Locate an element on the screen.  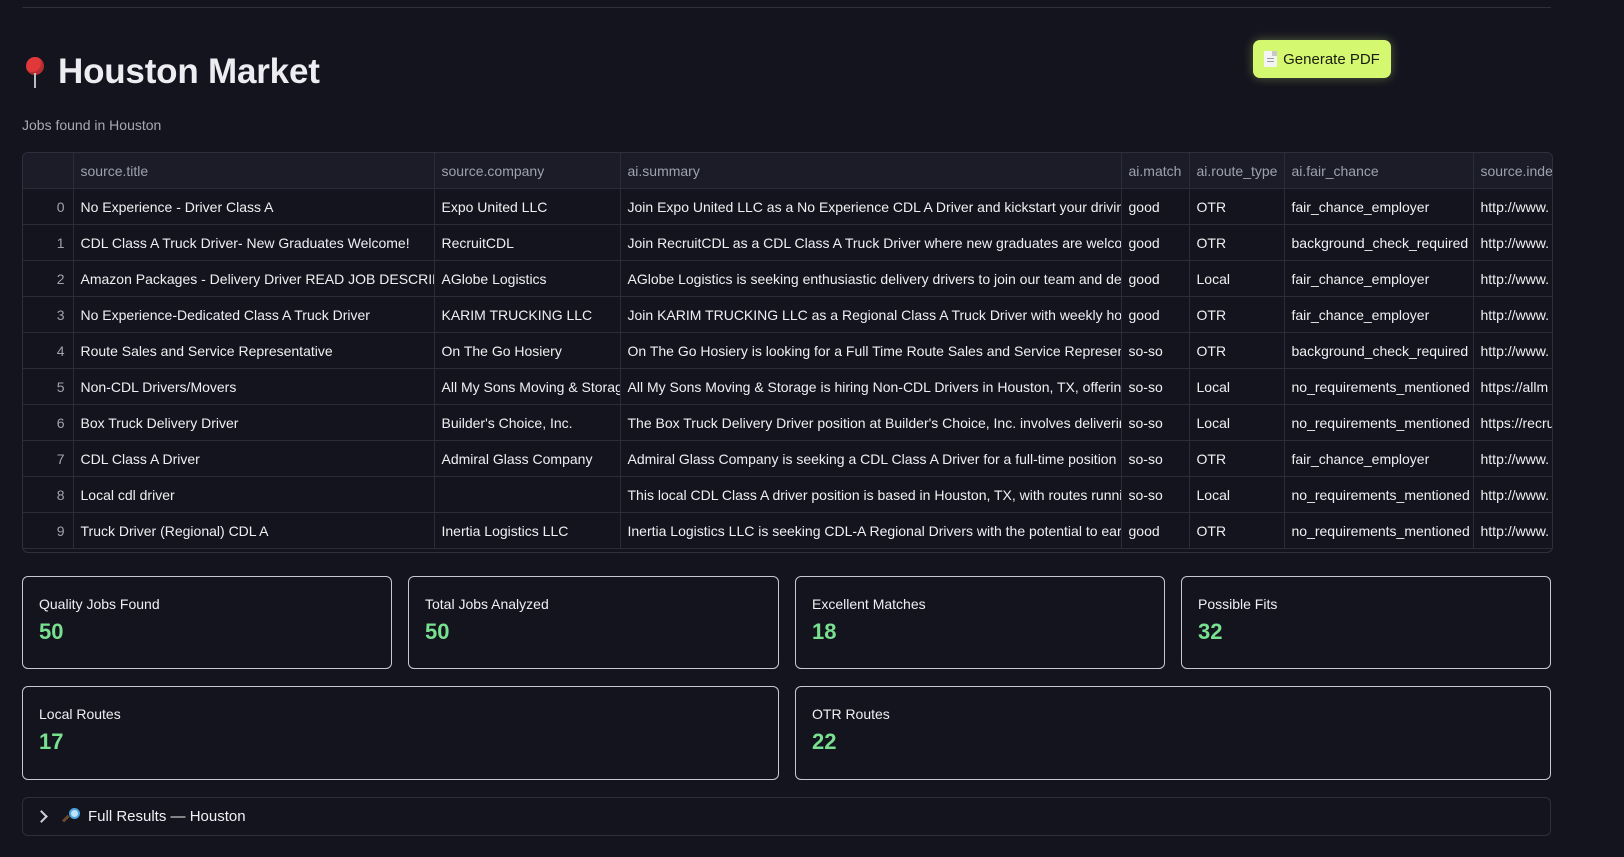
cell-title: Local cdl driver is located at coordinates (254, 494).